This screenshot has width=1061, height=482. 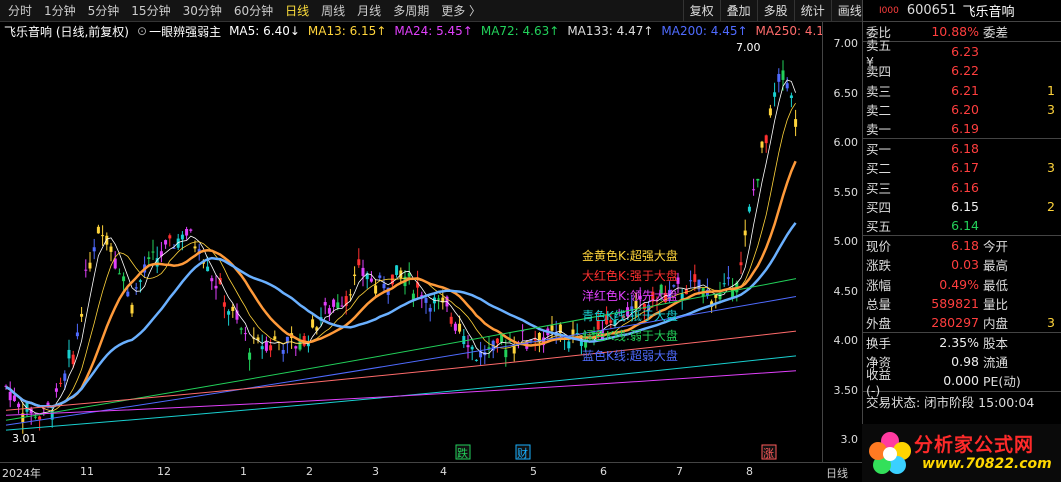 I want to click on period-tab-2: 5分钟, so click(x=104, y=11).